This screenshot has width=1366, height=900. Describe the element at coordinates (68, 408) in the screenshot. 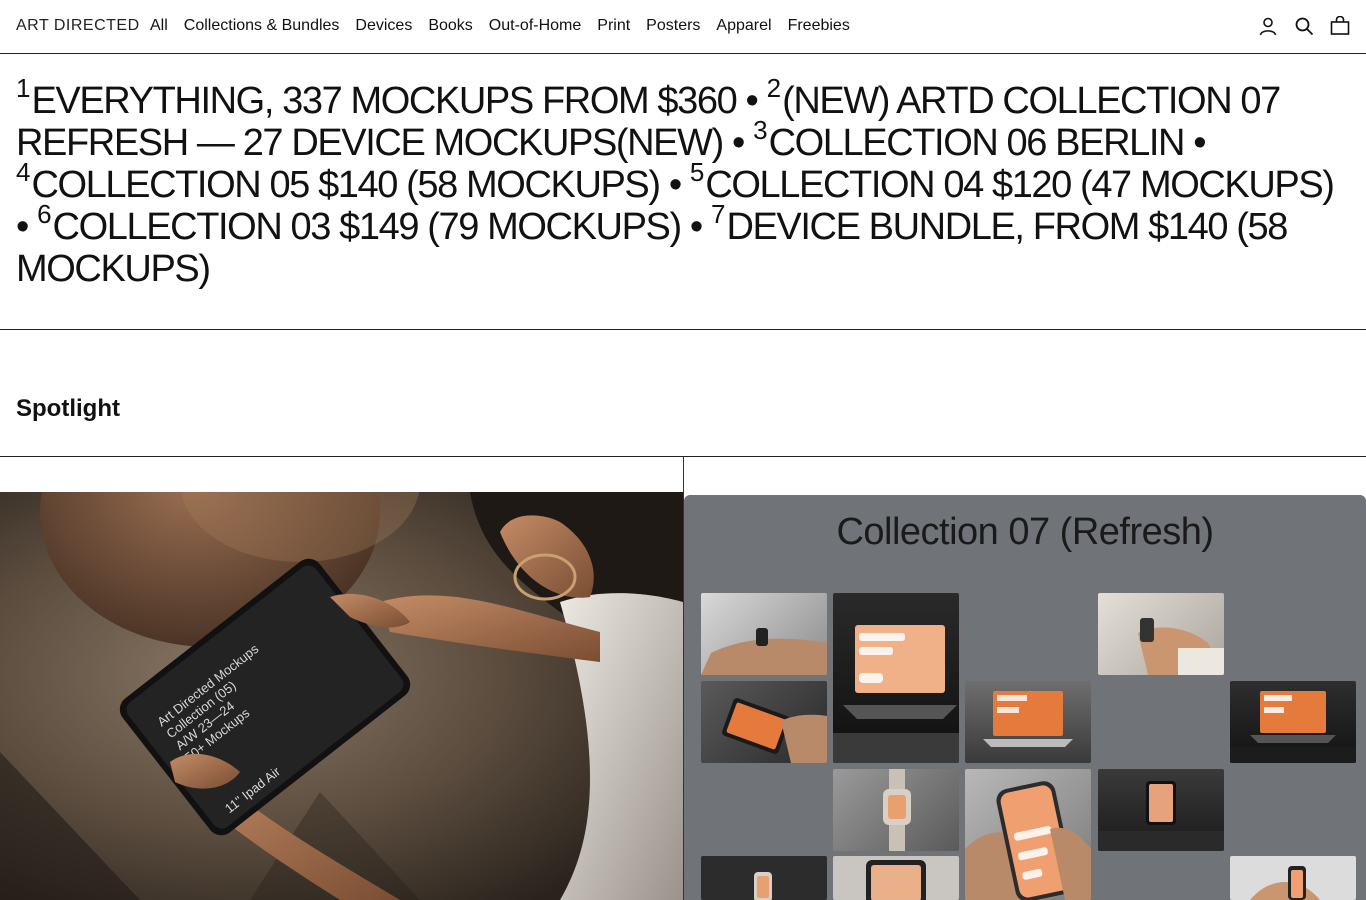

I see `spotlight-title: Spotlight` at that location.